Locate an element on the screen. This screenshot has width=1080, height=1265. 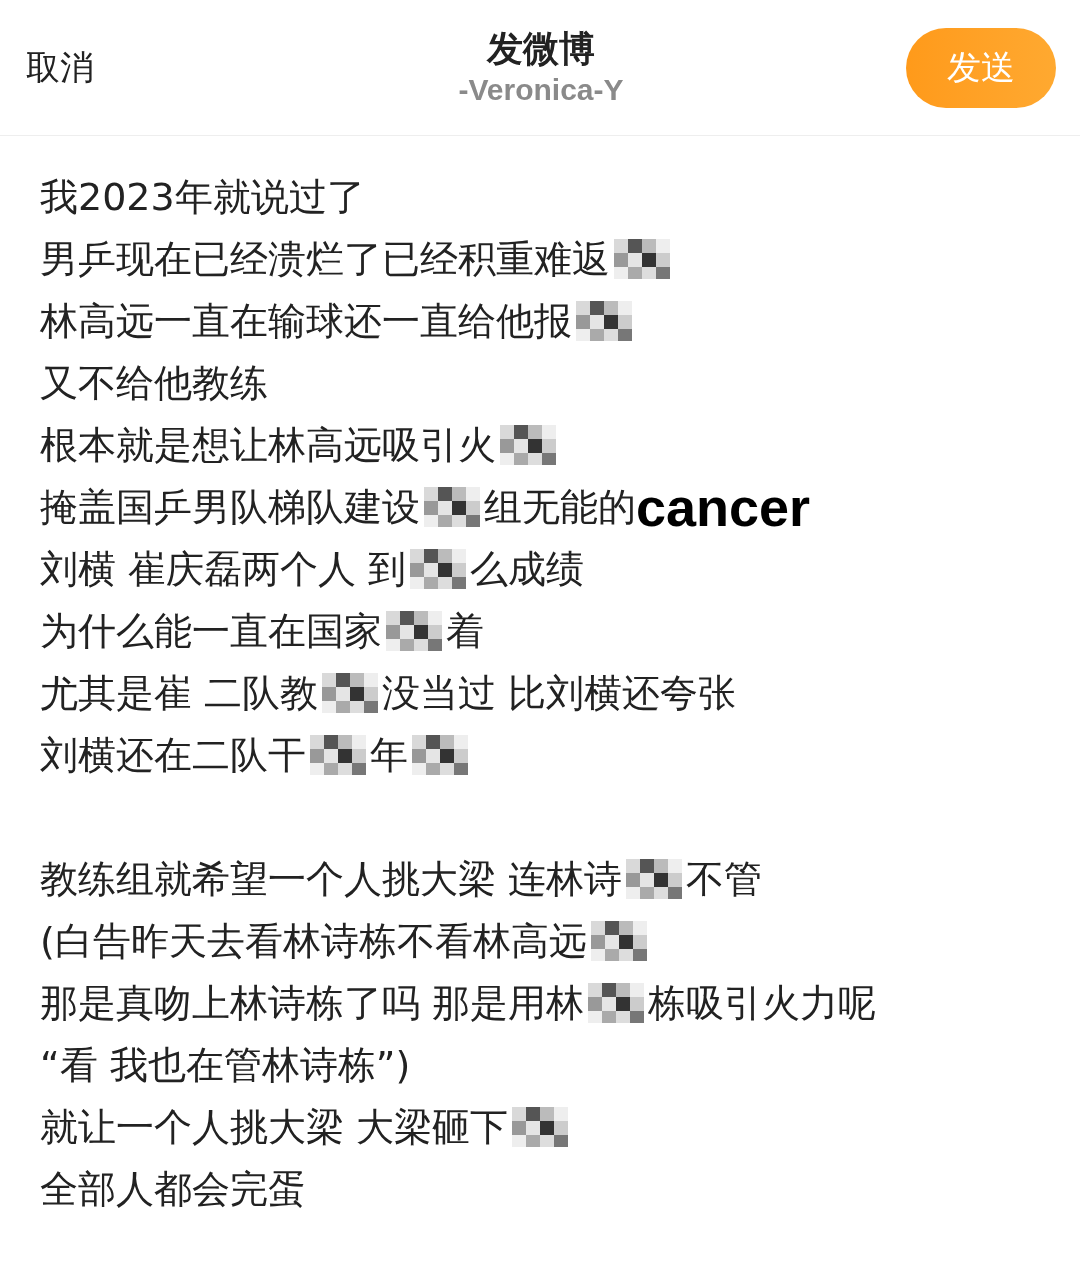
post-text: 就让一个人挑大梁 大梁砸下 is located at coordinates (274, 1127).